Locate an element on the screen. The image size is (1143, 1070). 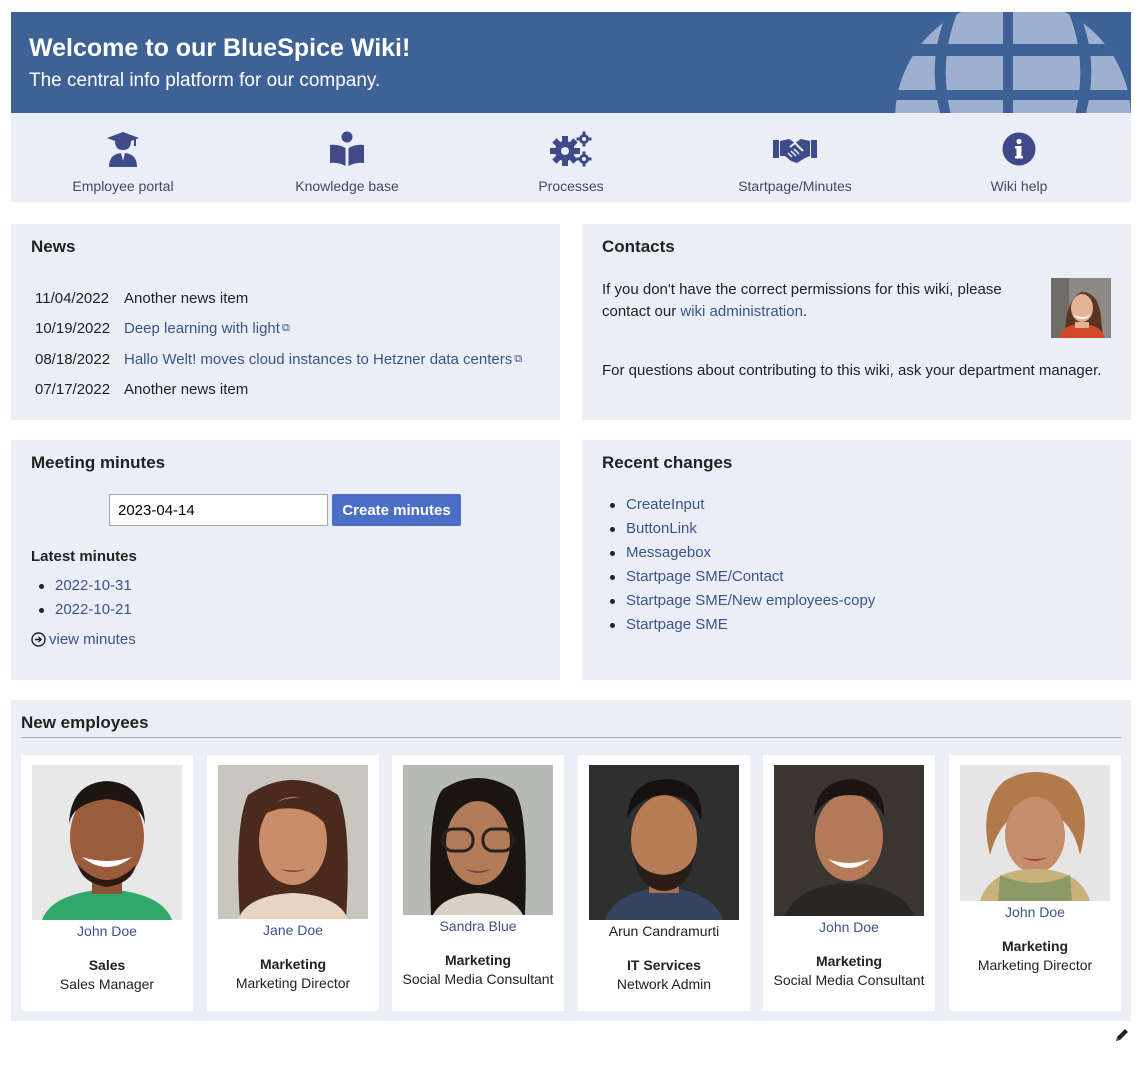
view-minutes-label: view minutes is located at coordinates (92, 639).